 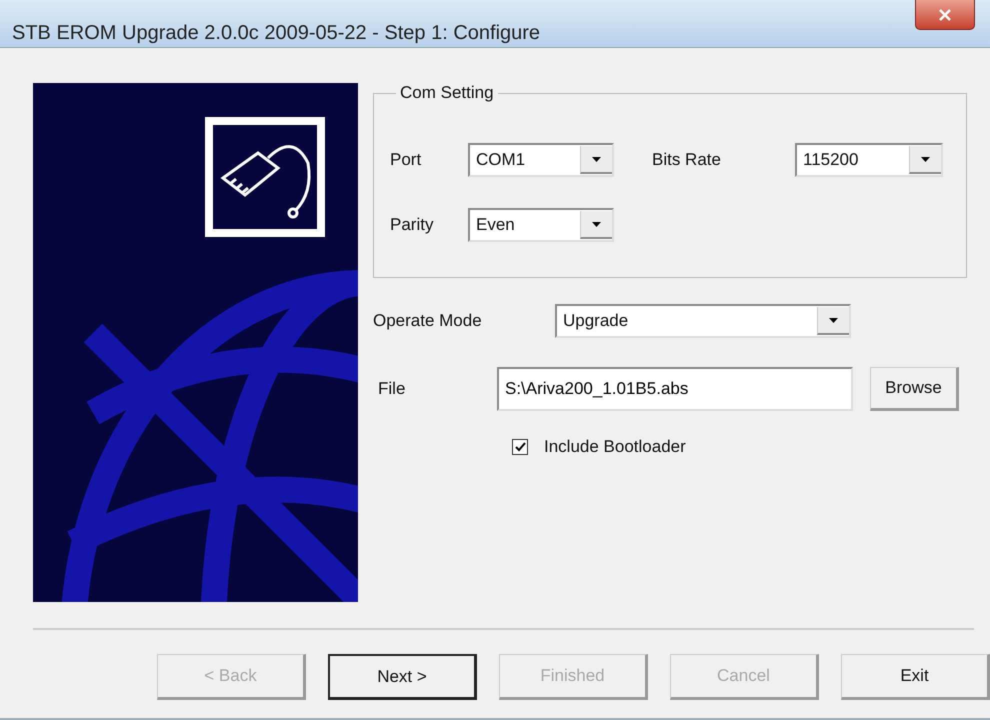 What do you see at coordinates (276, 33) in the screenshot?
I see `window-title: STB EROM Upgrade 2.0.0c 2009-05-22 - Step 1: Configure` at bounding box center [276, 33].